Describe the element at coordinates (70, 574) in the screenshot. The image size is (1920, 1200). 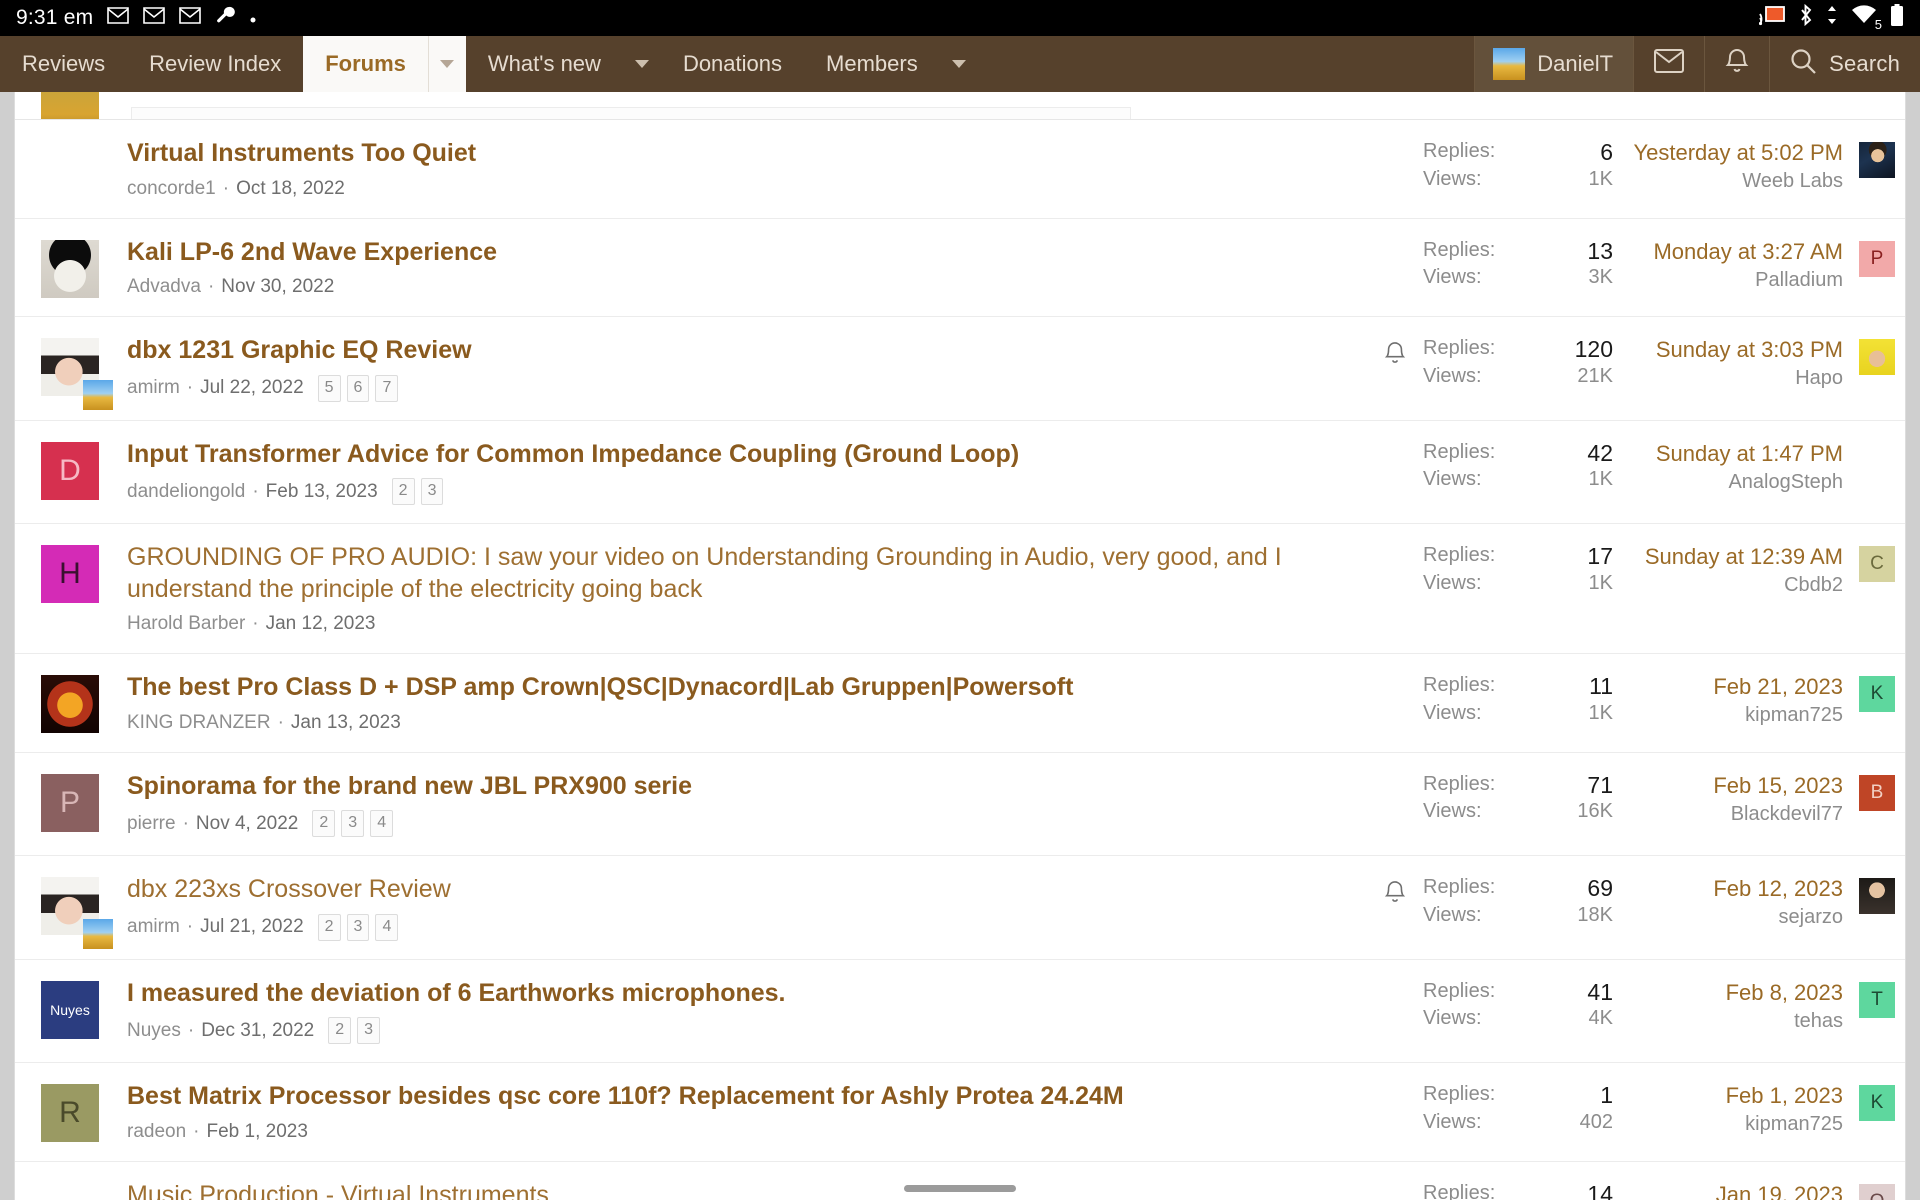
I see `avatar: H` at that location.